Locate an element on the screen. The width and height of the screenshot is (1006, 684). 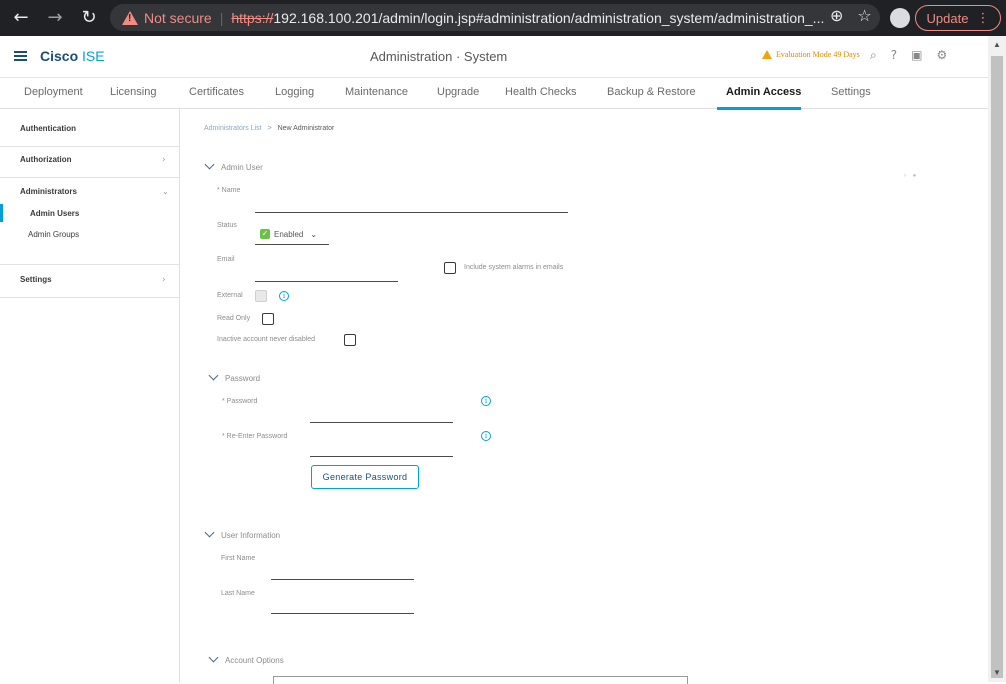
inactive-label: Inactive account never disabled is located at coordinates (266, 339).